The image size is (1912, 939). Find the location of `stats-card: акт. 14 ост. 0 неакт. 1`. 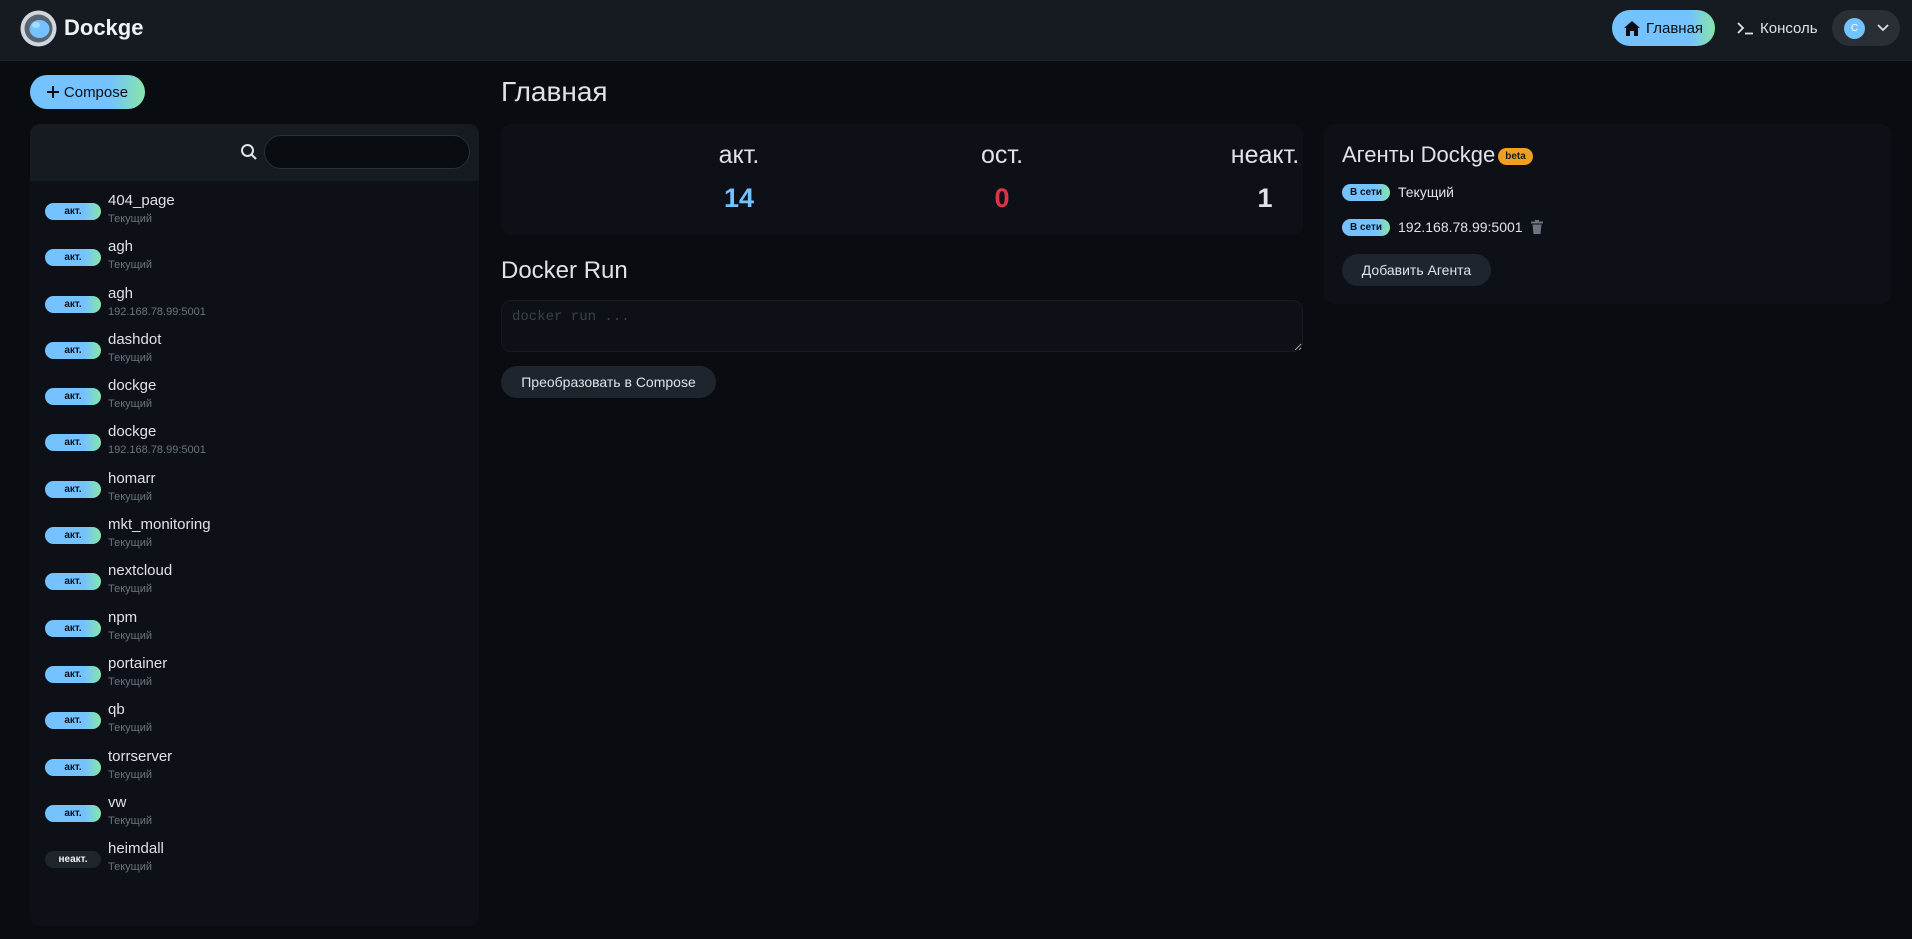

stats-card: акт. 14 ост. 0 неакт. 1 is located at coordinates (902, 179).